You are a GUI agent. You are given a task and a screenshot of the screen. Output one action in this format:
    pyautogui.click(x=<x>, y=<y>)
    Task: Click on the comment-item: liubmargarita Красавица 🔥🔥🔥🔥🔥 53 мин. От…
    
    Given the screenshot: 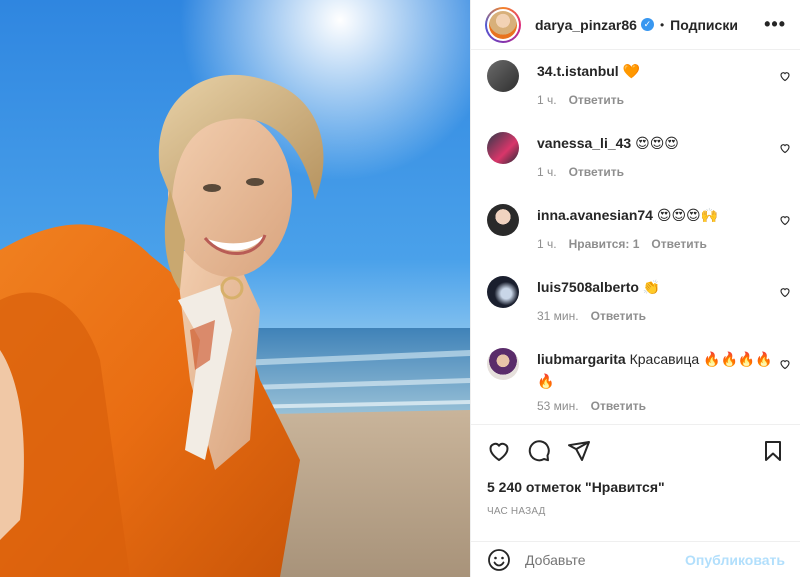 What is the action you would take?
    pyautogui.click(x=635, y=385)
    